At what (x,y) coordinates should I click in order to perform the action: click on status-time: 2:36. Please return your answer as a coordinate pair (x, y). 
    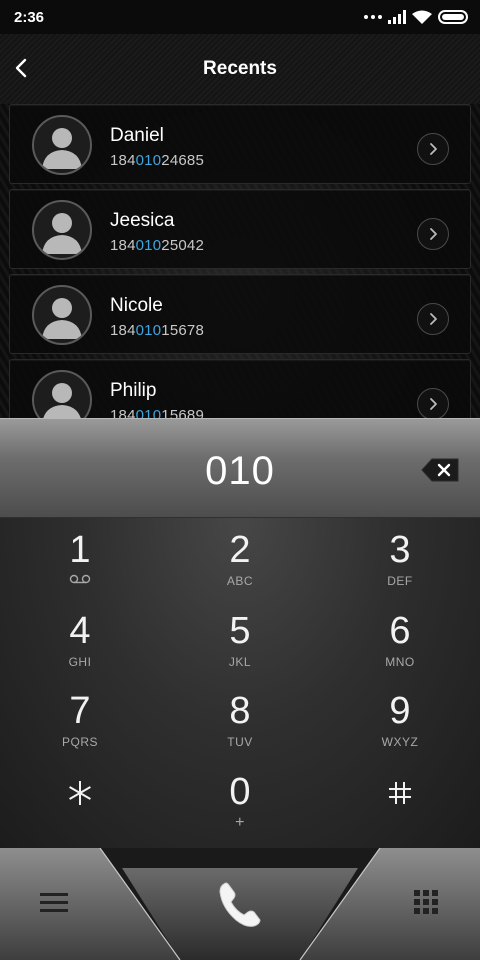
    Looking at the image, I should click on (29, 17).